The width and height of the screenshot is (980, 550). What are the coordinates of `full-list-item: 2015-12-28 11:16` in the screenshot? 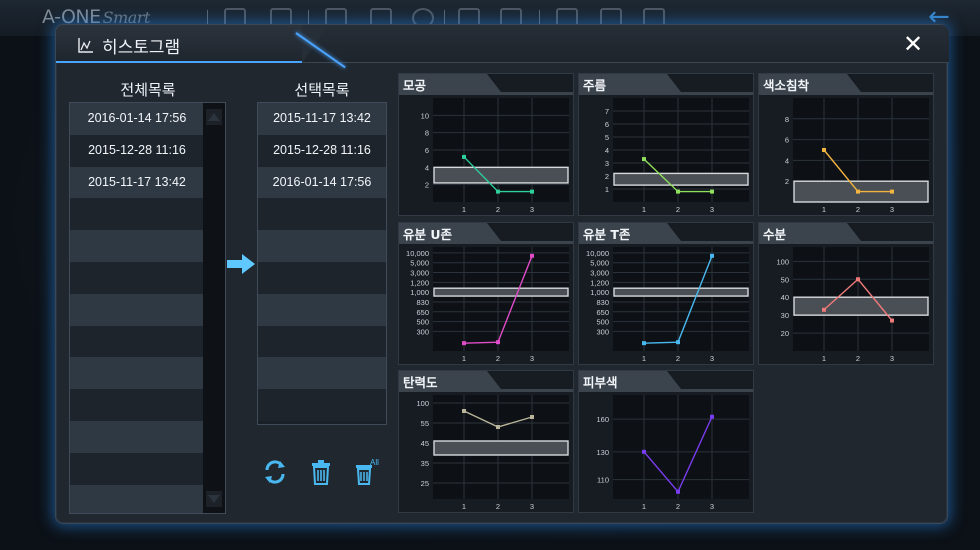 It's located at (137, 150).